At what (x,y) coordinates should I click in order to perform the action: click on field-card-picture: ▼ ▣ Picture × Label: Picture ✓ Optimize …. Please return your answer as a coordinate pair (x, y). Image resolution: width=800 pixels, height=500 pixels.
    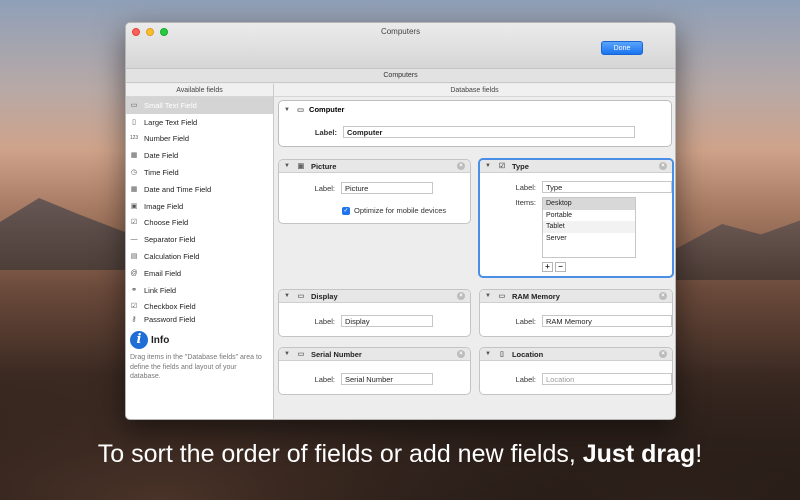
    Looking at the image, I should click on (374, 191).